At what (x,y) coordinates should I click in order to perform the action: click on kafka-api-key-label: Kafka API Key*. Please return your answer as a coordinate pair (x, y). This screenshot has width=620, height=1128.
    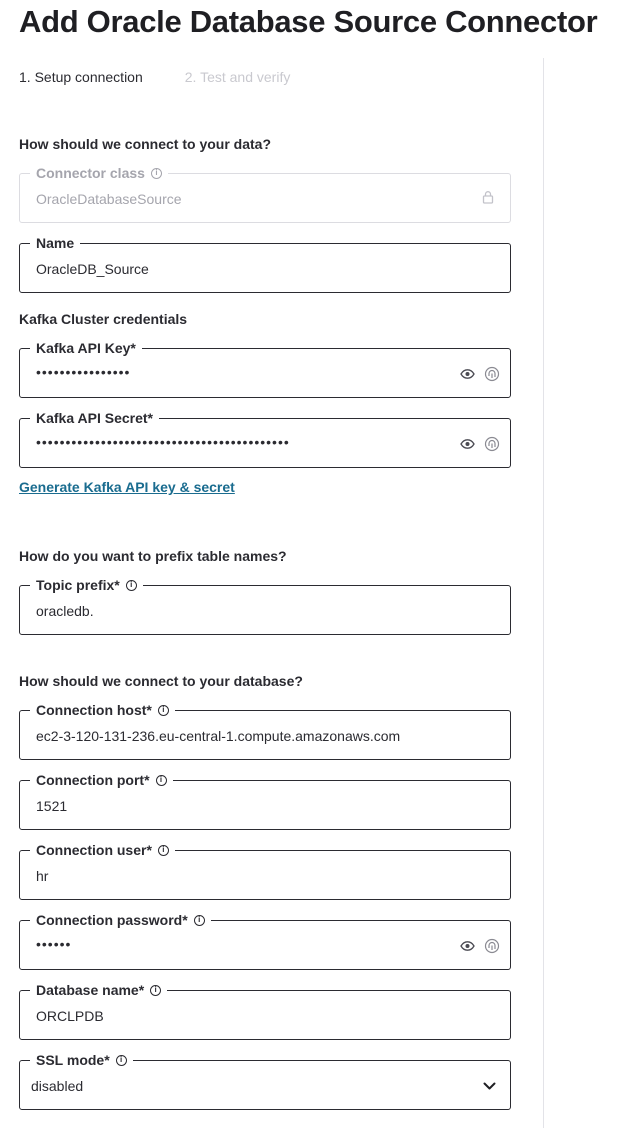
    Looking at the image, I should click on (86, 348).